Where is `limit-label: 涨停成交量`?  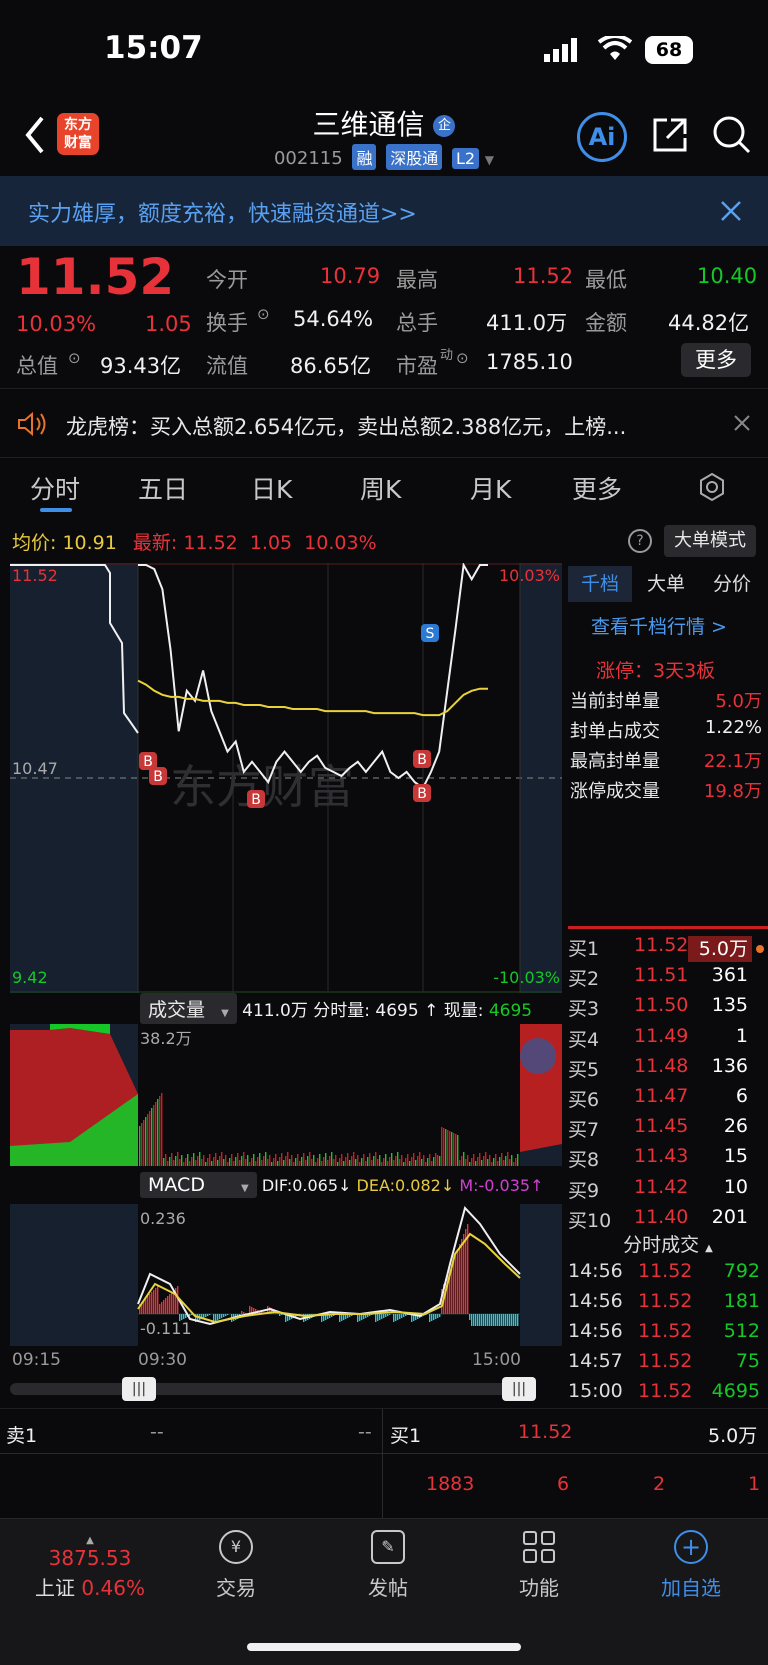 limit-label: 涨停成交量 is located at coordinates (615, 791).